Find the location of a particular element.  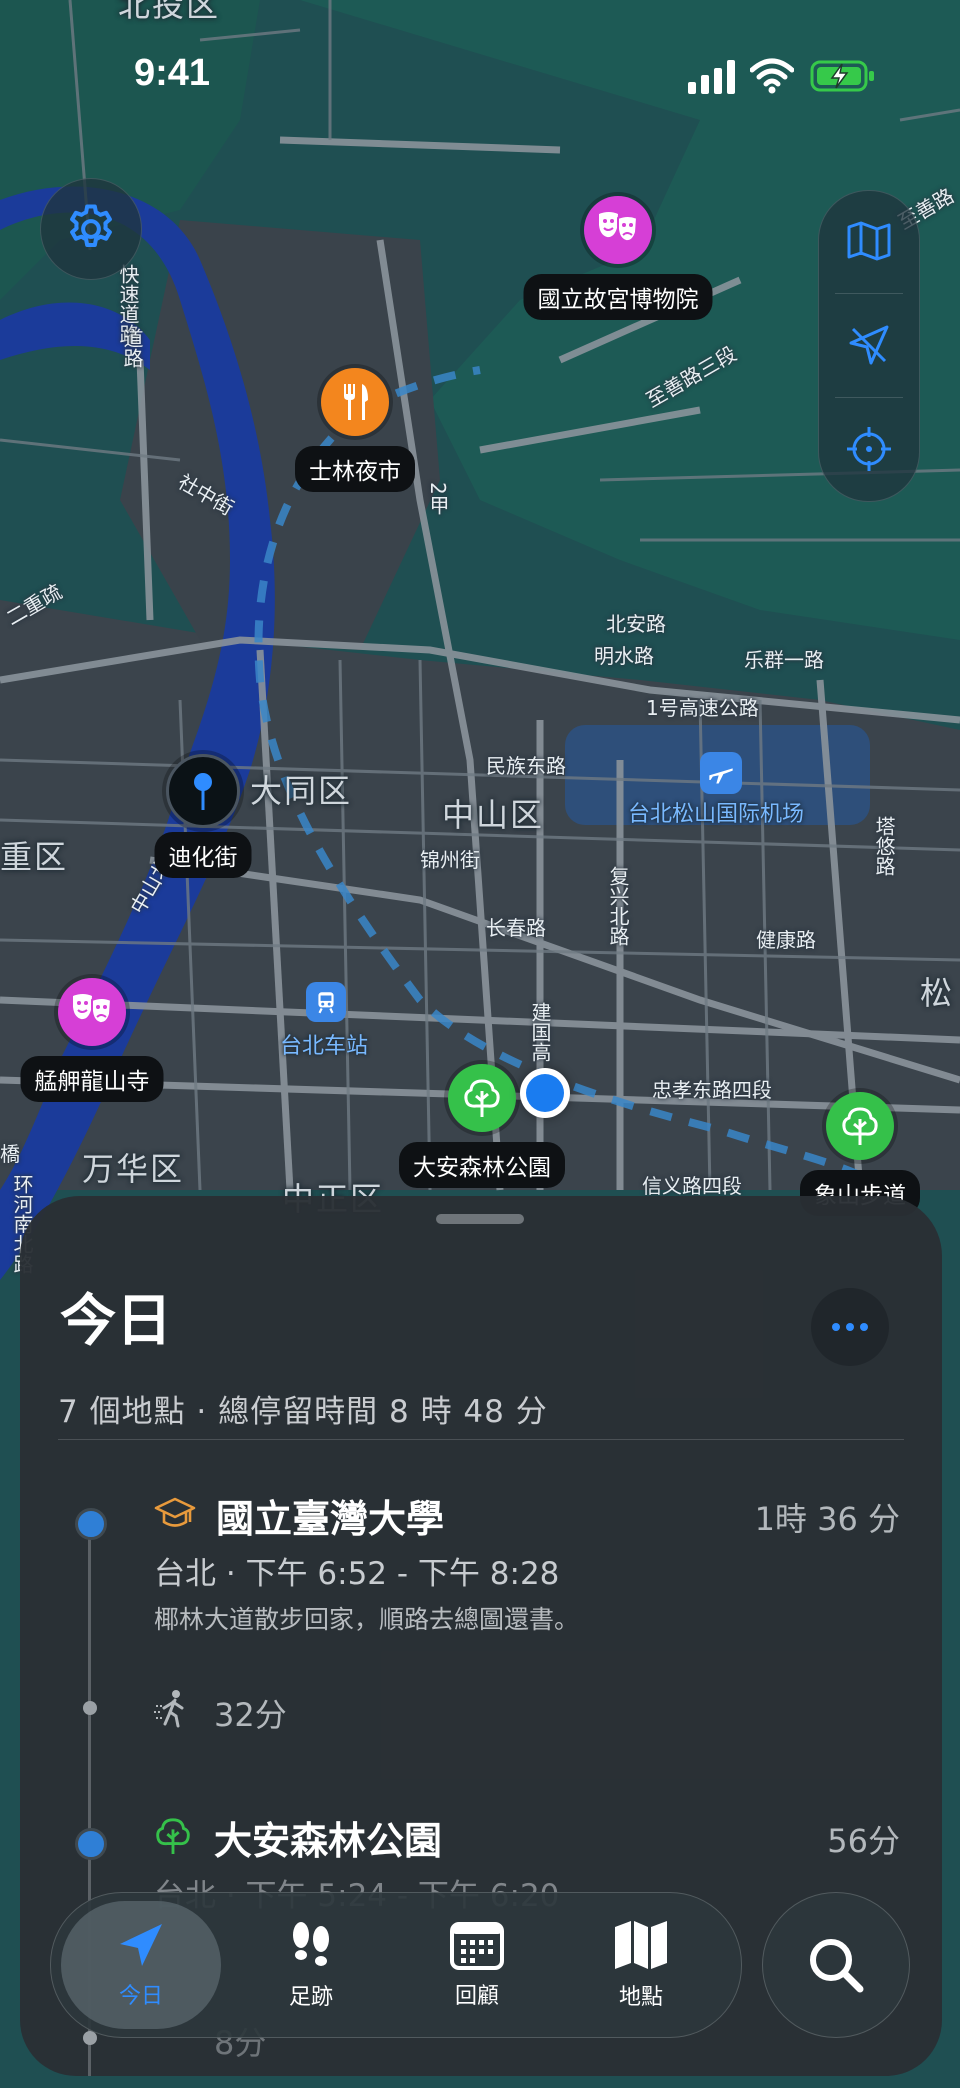

train-icon is located at coordinates (326, 1002).